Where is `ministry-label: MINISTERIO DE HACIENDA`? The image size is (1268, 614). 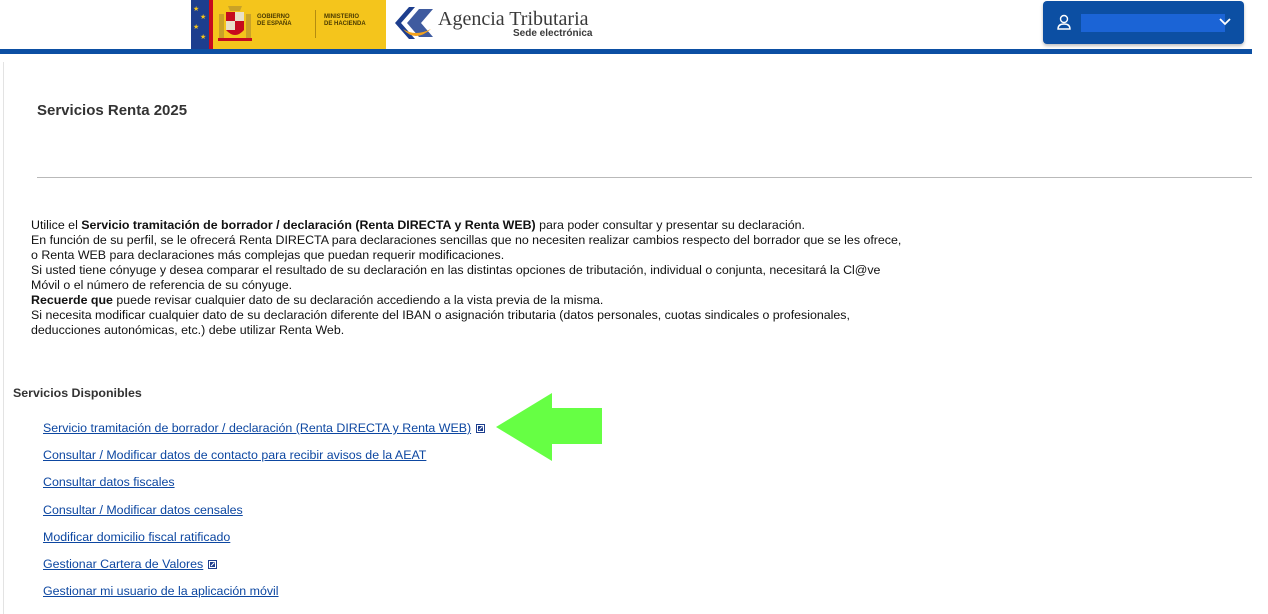 ministry-label: MINISTERIO DE HACIENDA is located at coordinates (345, 20).